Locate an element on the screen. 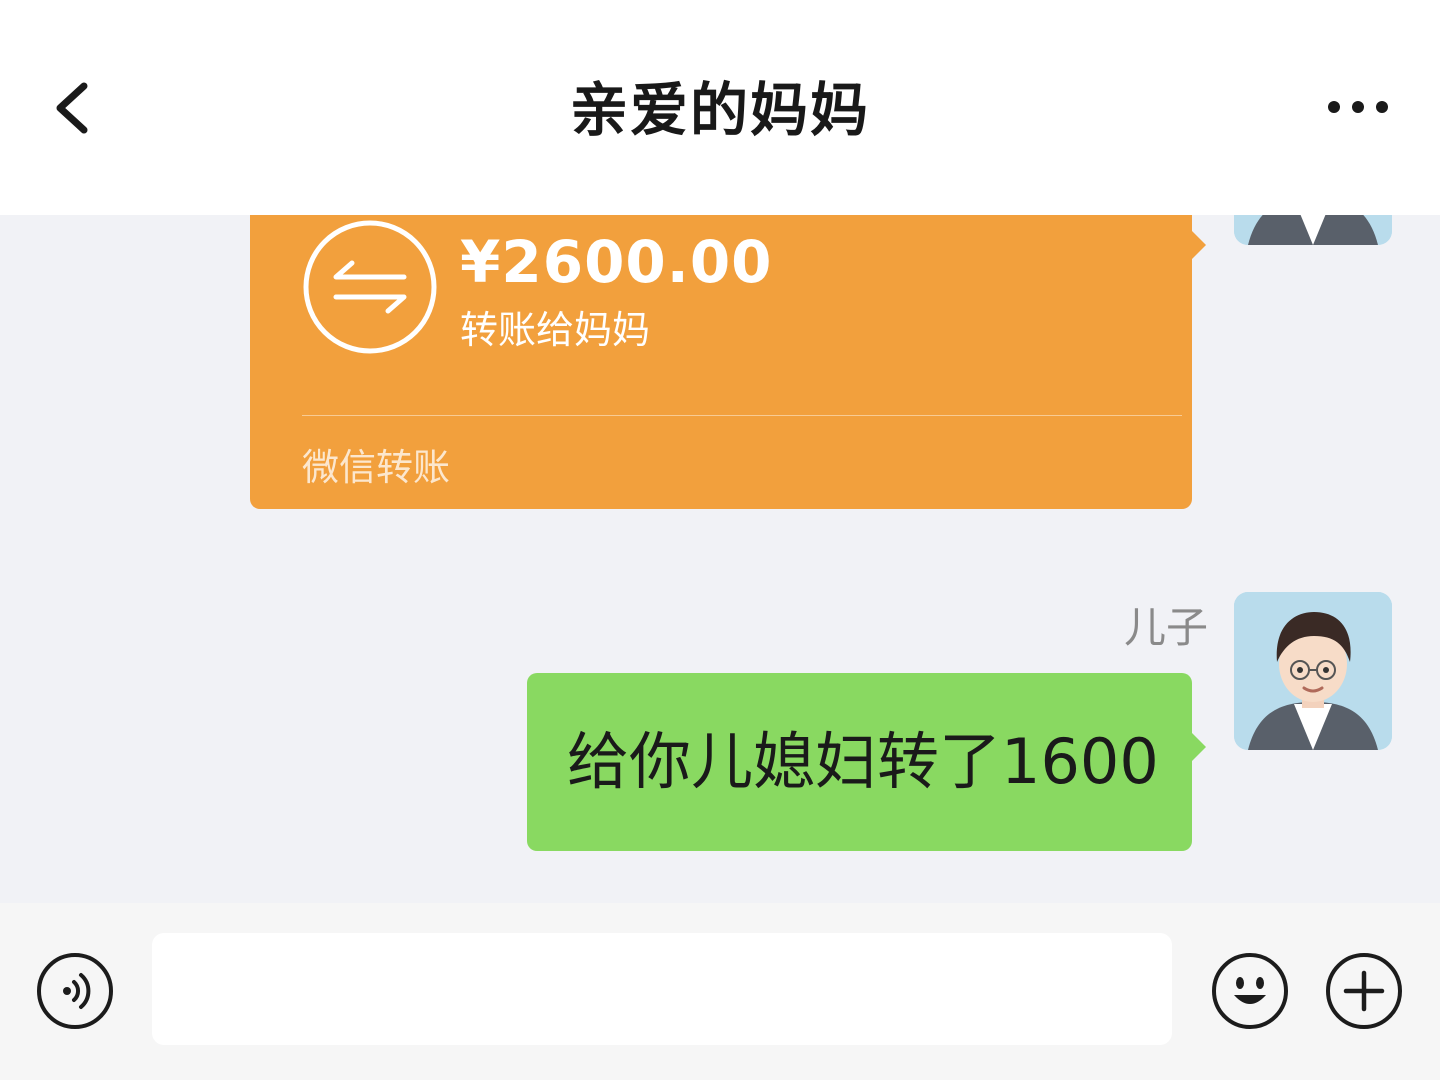 The image size is (1440, 1080). chat-title: 亲爱的妈妈 is located at coordinates (719, 110).